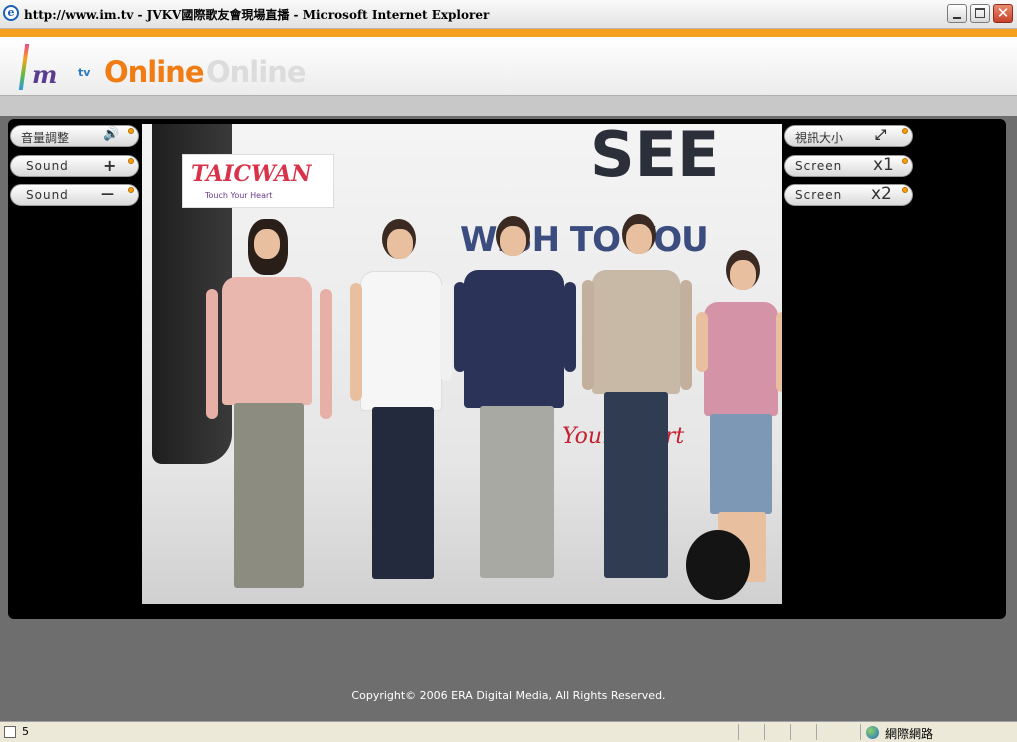  What do you see at coordinates (655, 157) in the screenshot?
I see `video-backdrop-see: SEE` at bounding box center [655, 157].